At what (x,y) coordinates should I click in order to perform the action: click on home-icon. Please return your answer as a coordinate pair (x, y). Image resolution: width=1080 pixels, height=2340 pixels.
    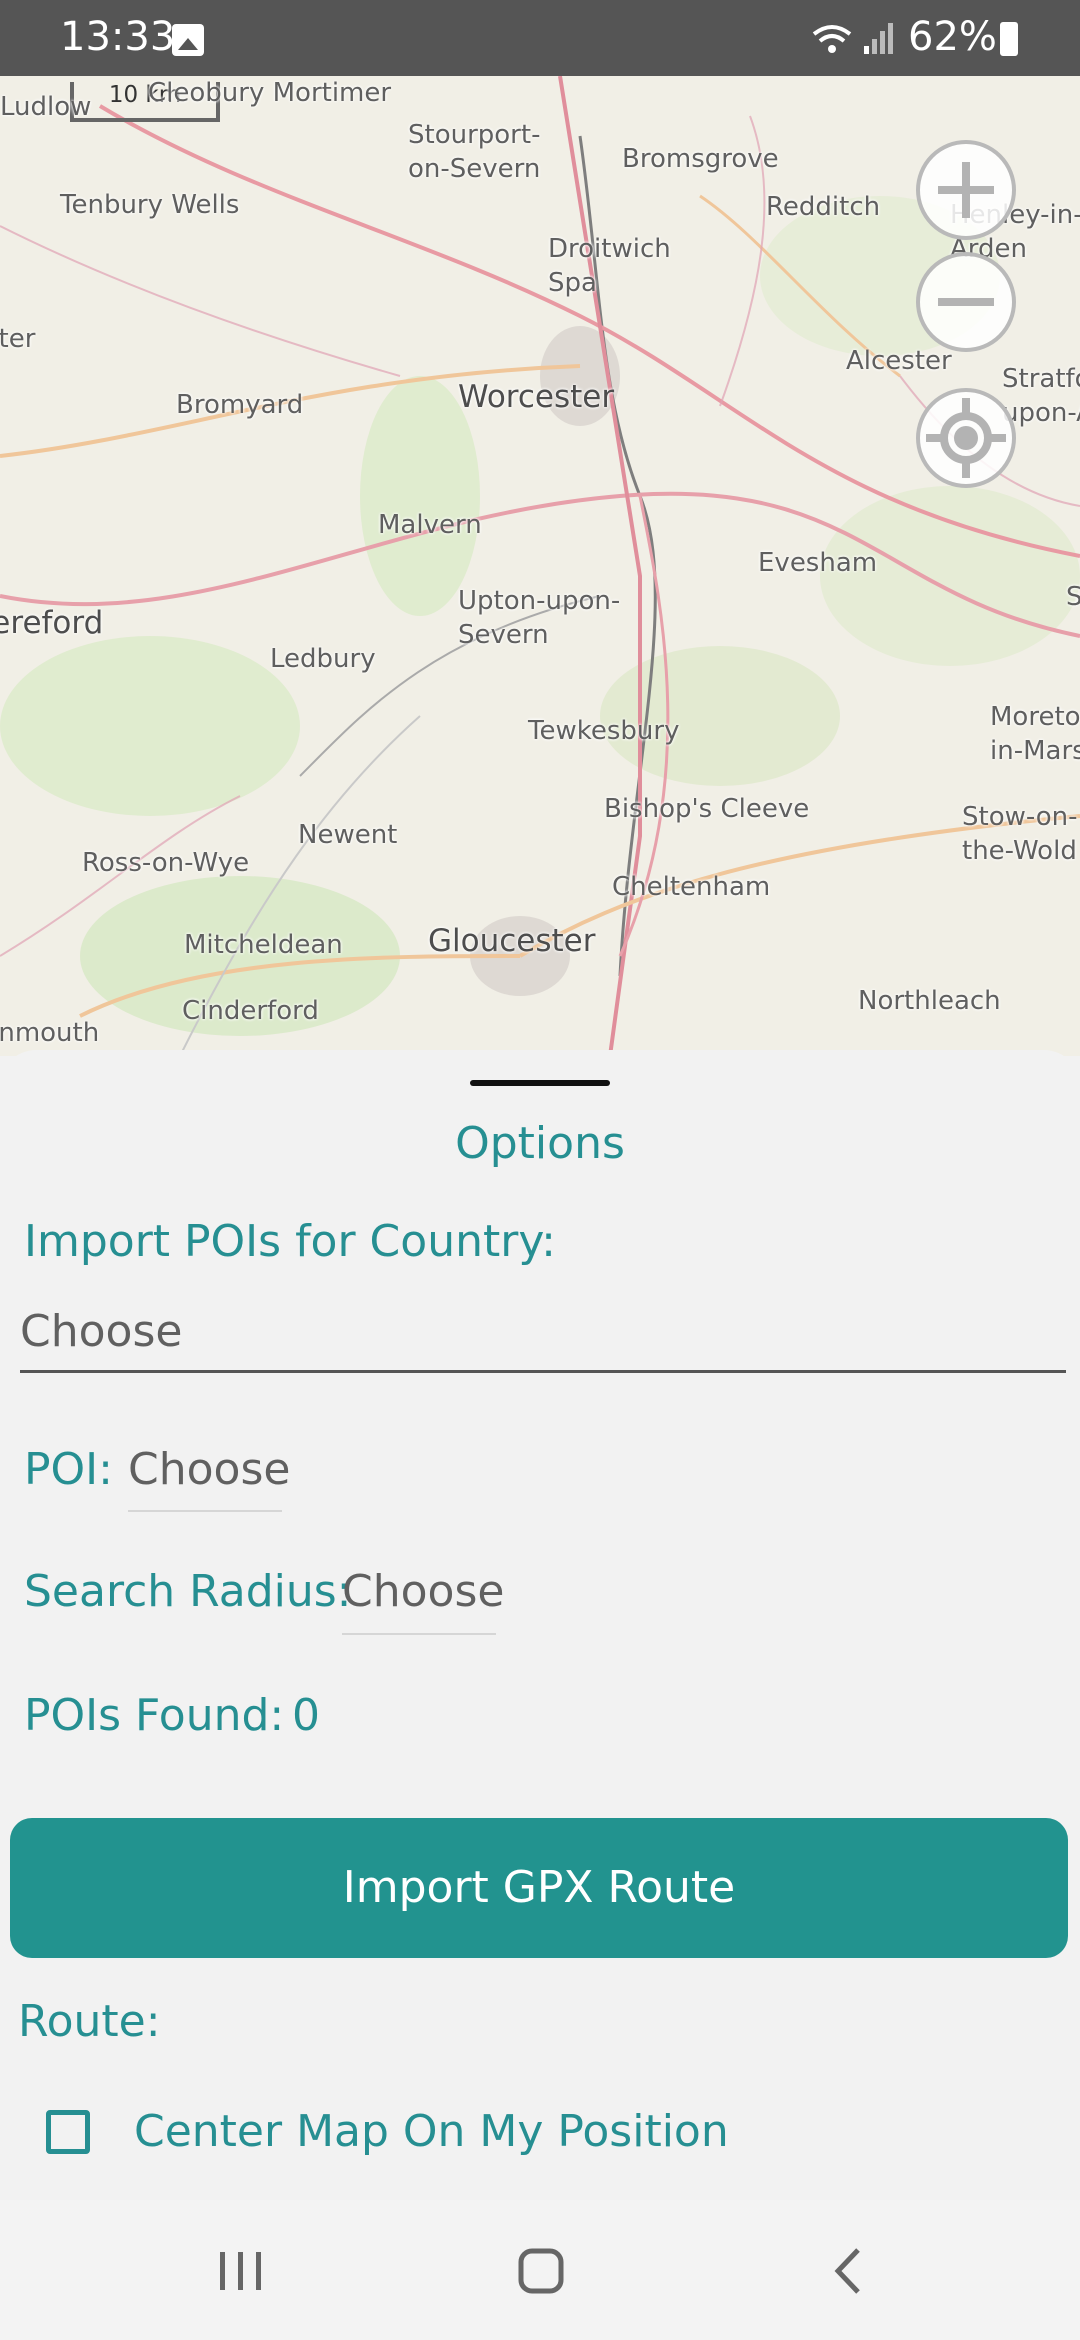
    Looking at the image, I should click on (541, 2271).